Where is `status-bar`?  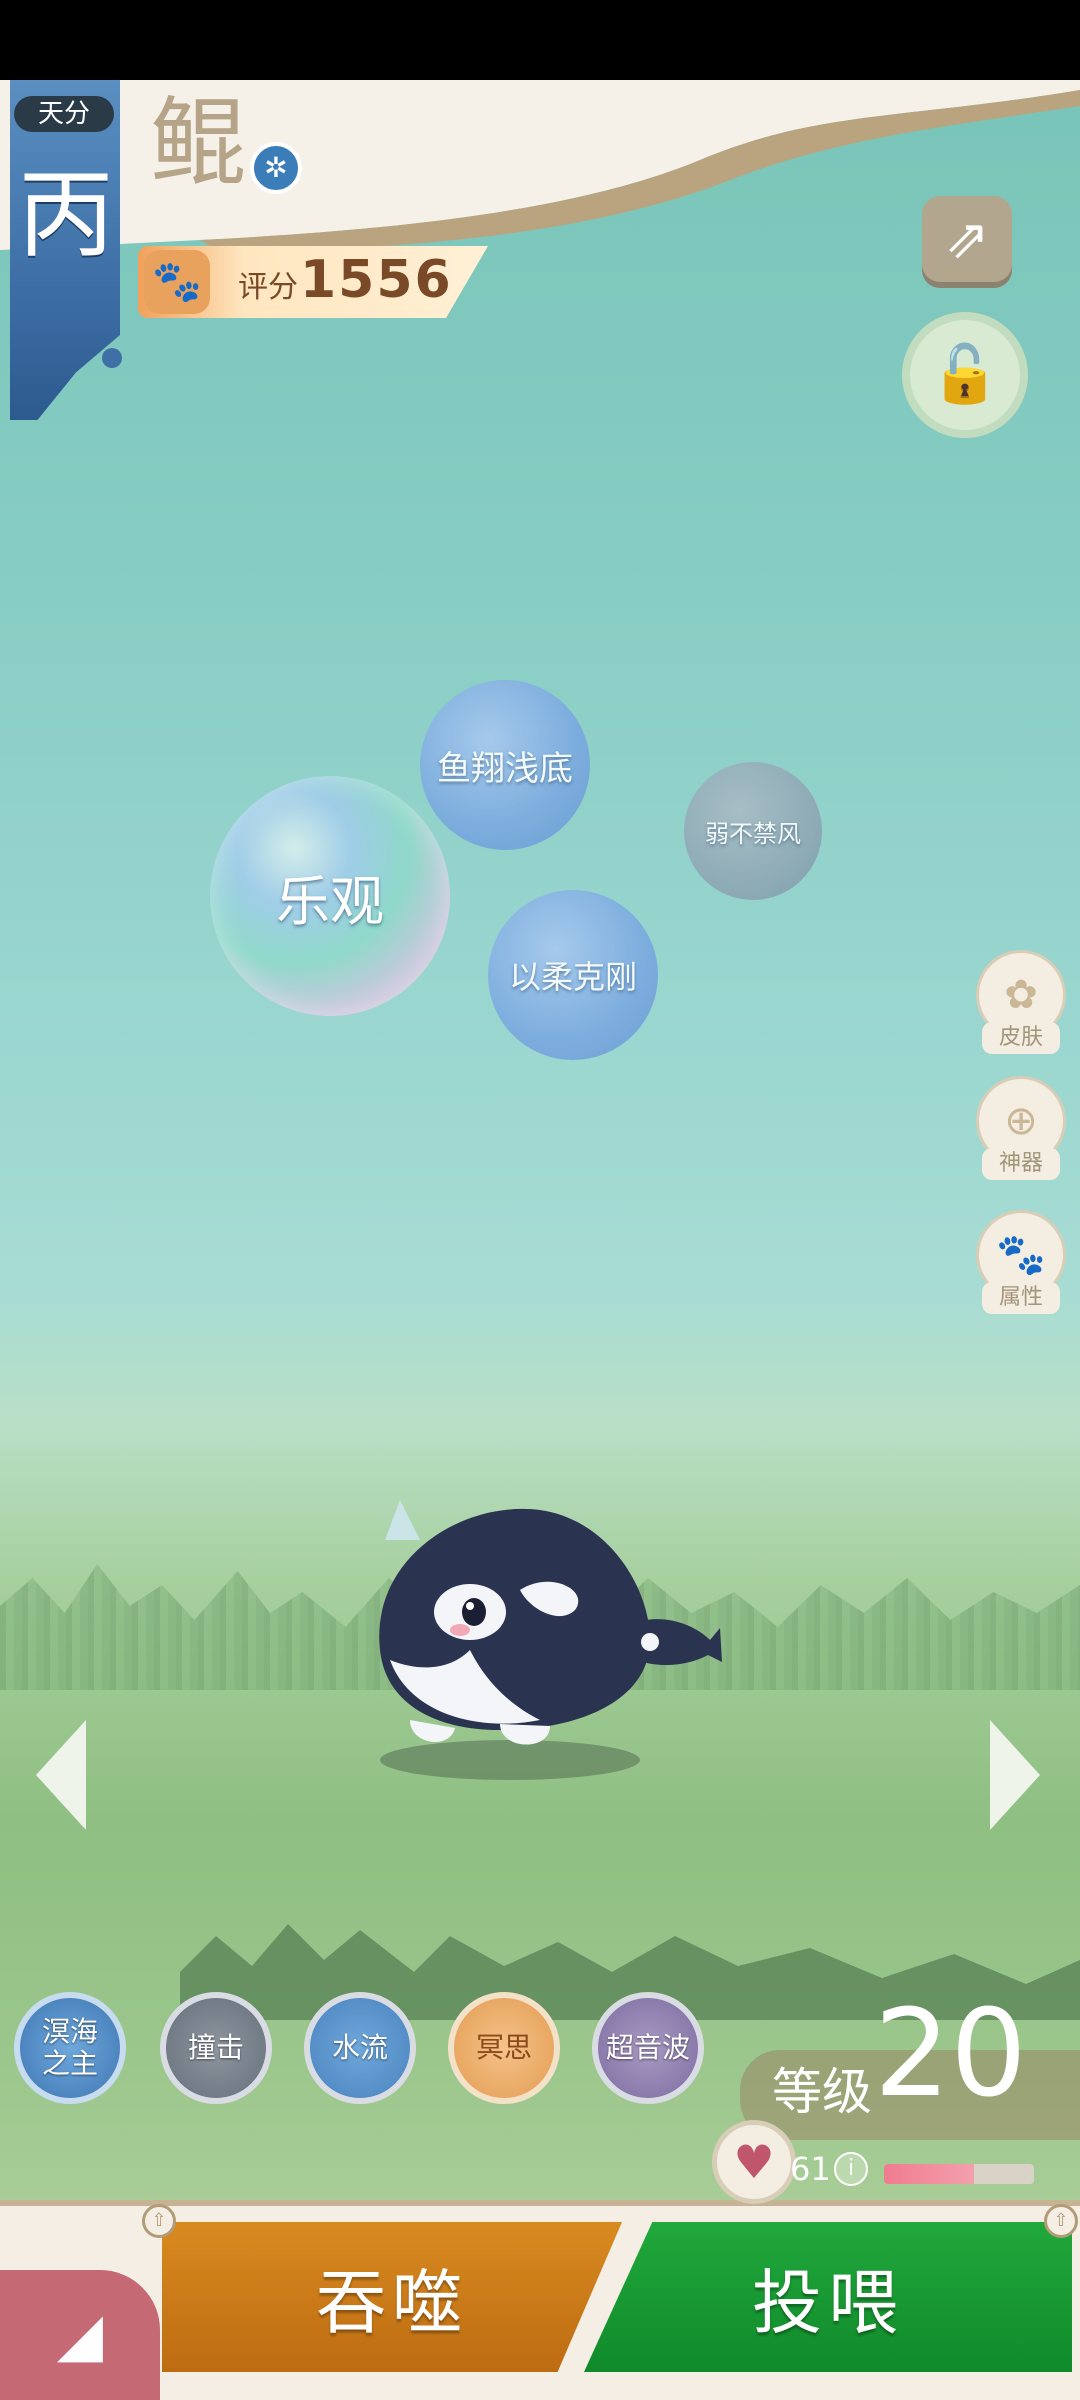
status-bar is located at coordinates (540, 40).